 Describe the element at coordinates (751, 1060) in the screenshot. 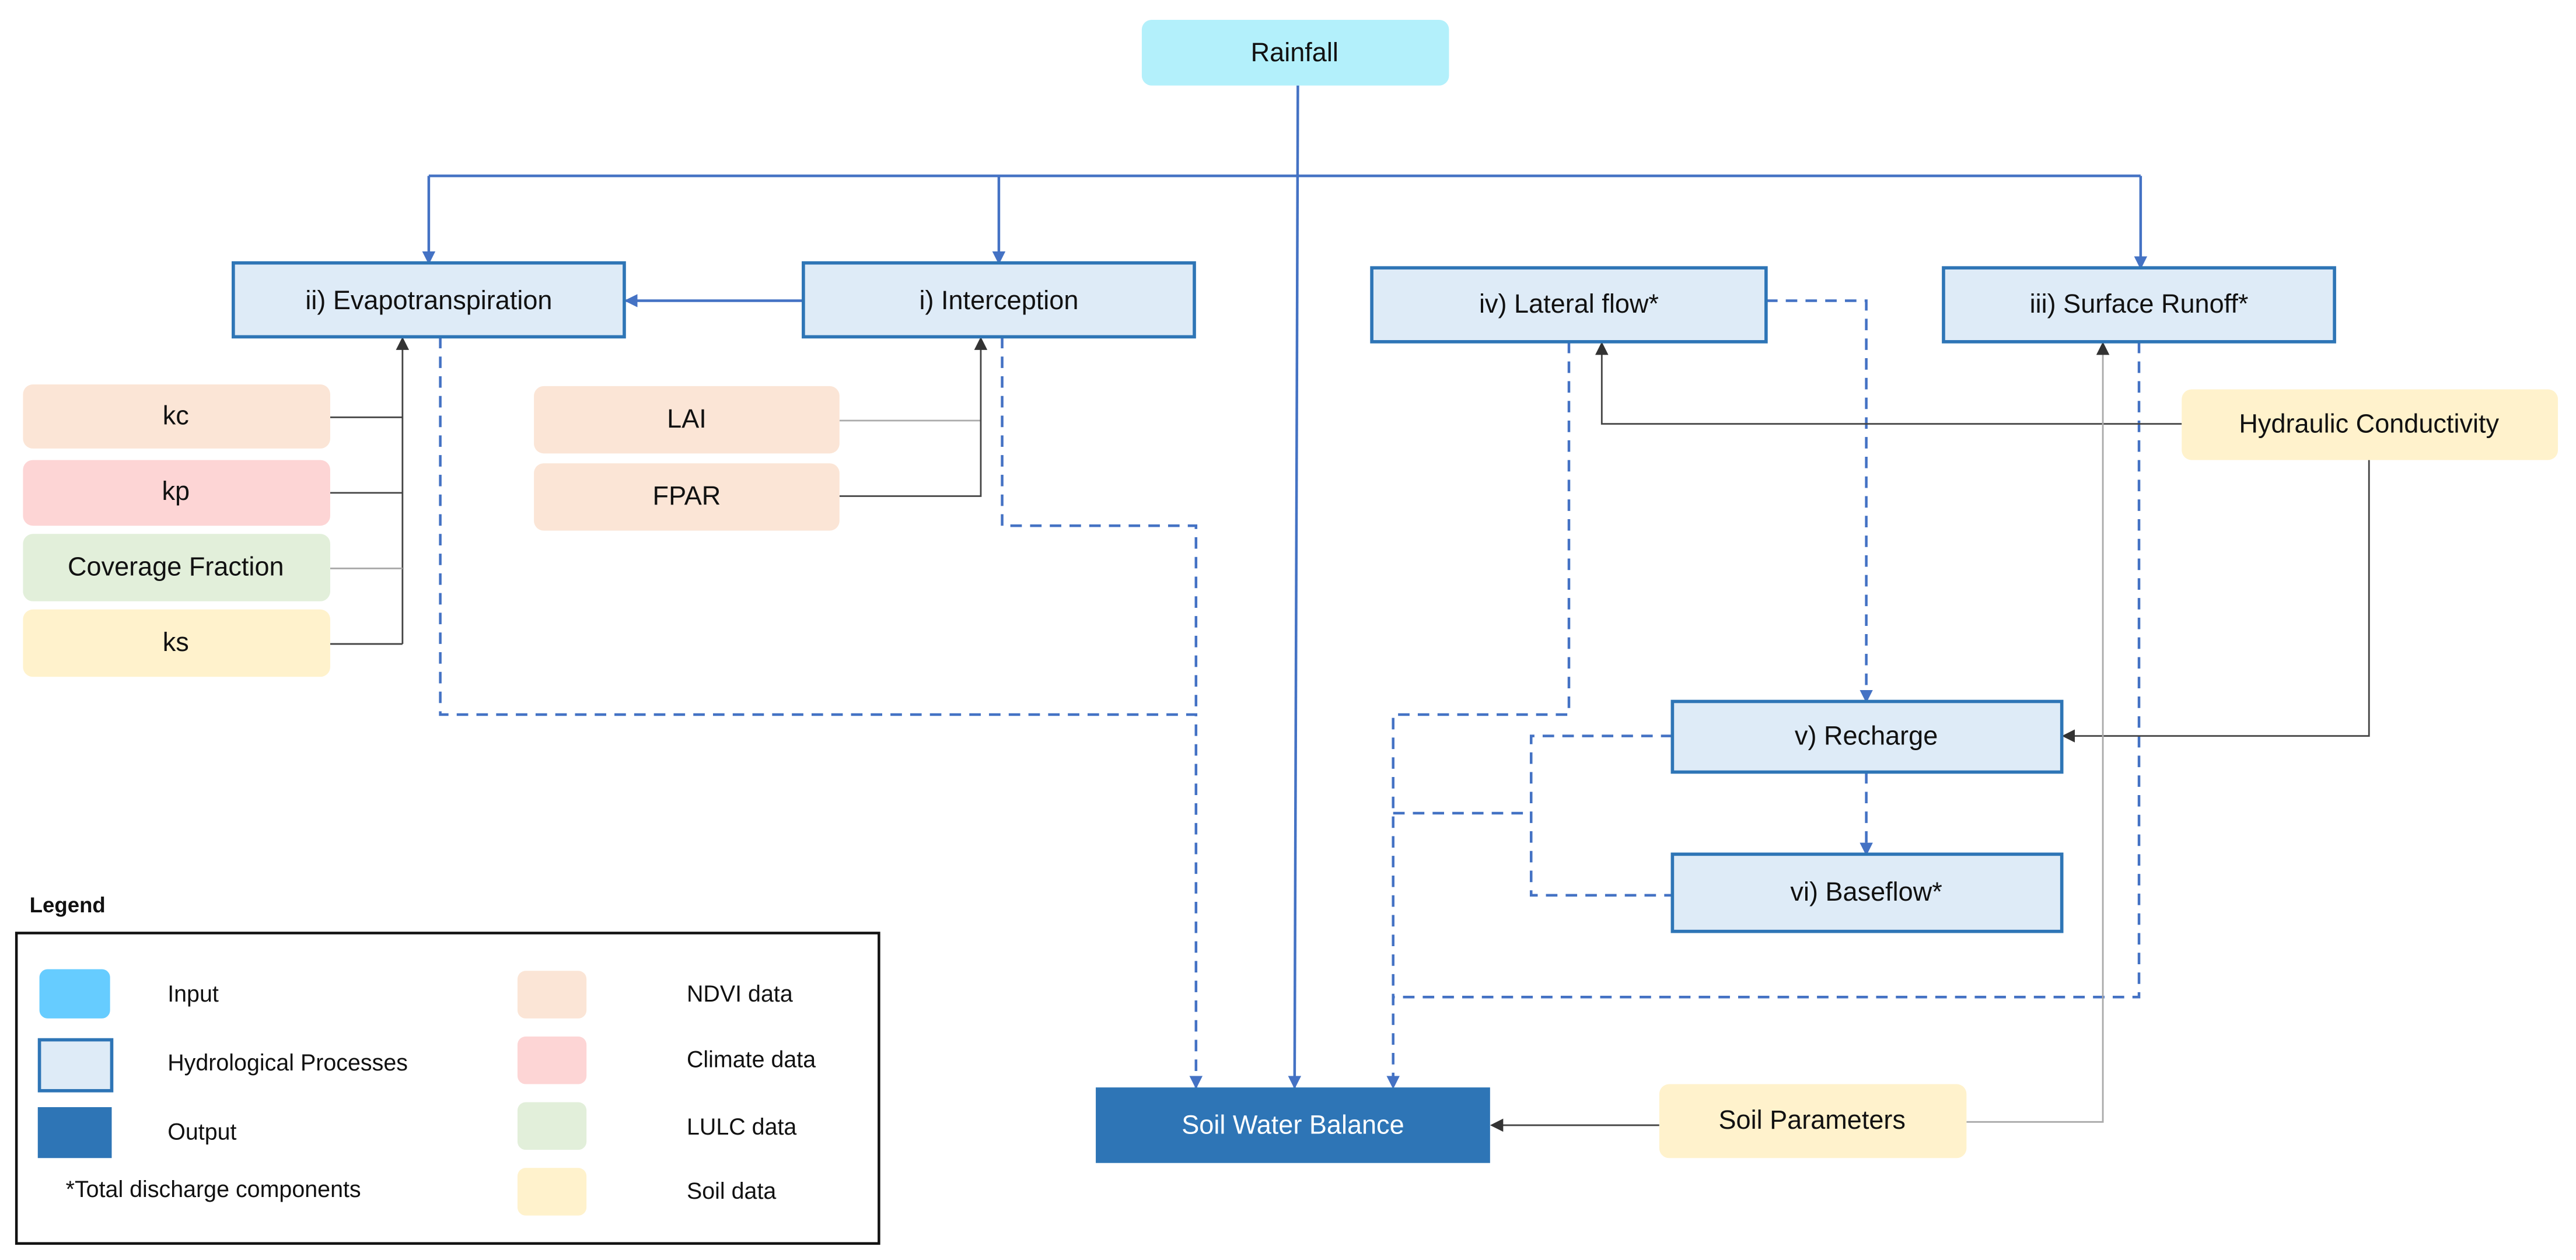

I see `legend-climate-label: Climate data` at that location.